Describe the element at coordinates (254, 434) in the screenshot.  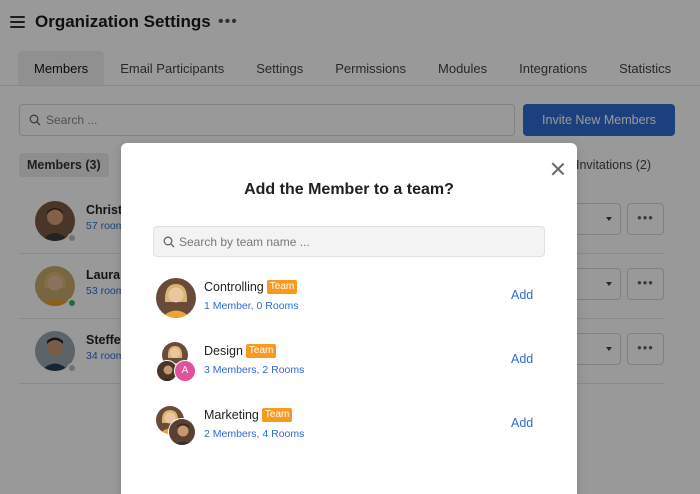
I see `team-meta: 2 Members, 4 Rooms` at that location.